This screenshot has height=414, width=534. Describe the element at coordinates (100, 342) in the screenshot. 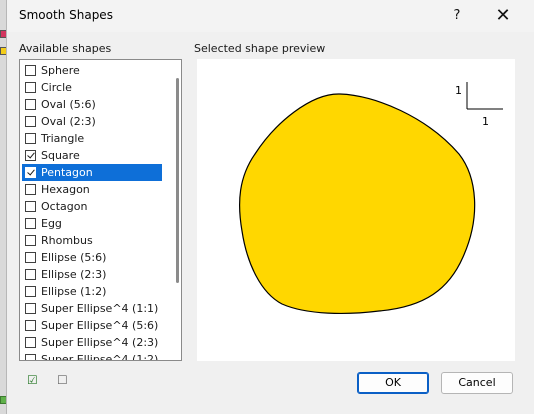

I see `shape-label: Super Ellipse^4 (2:3)` at that location.